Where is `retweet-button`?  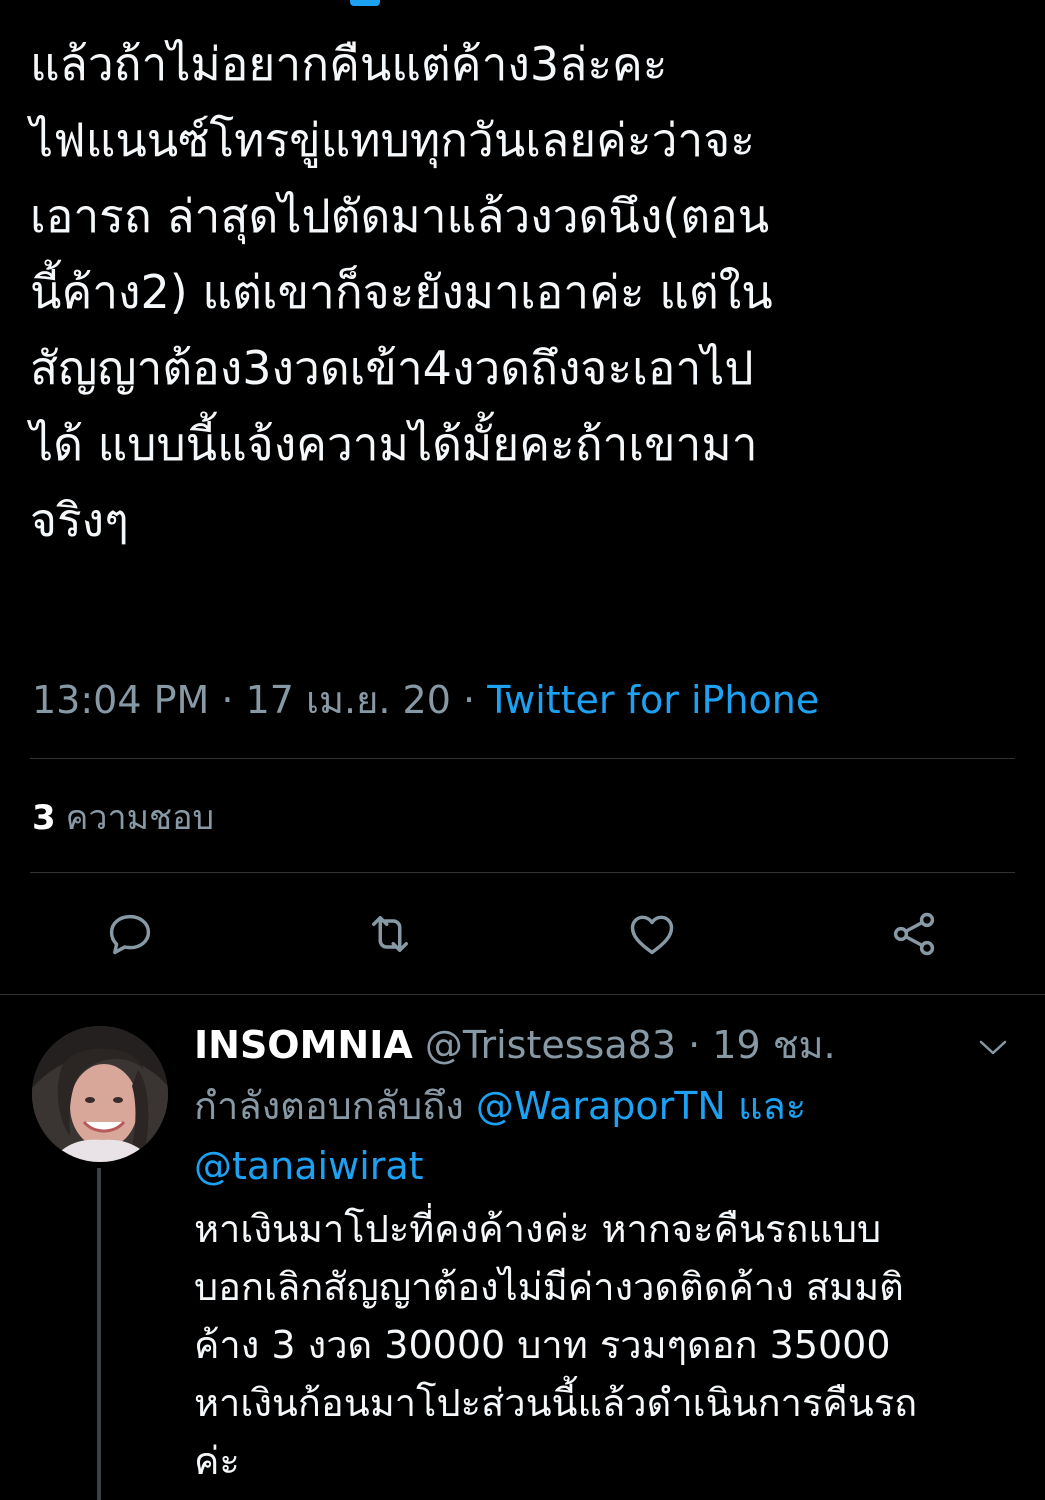 retweet-button is located at coordinates (390, 934).